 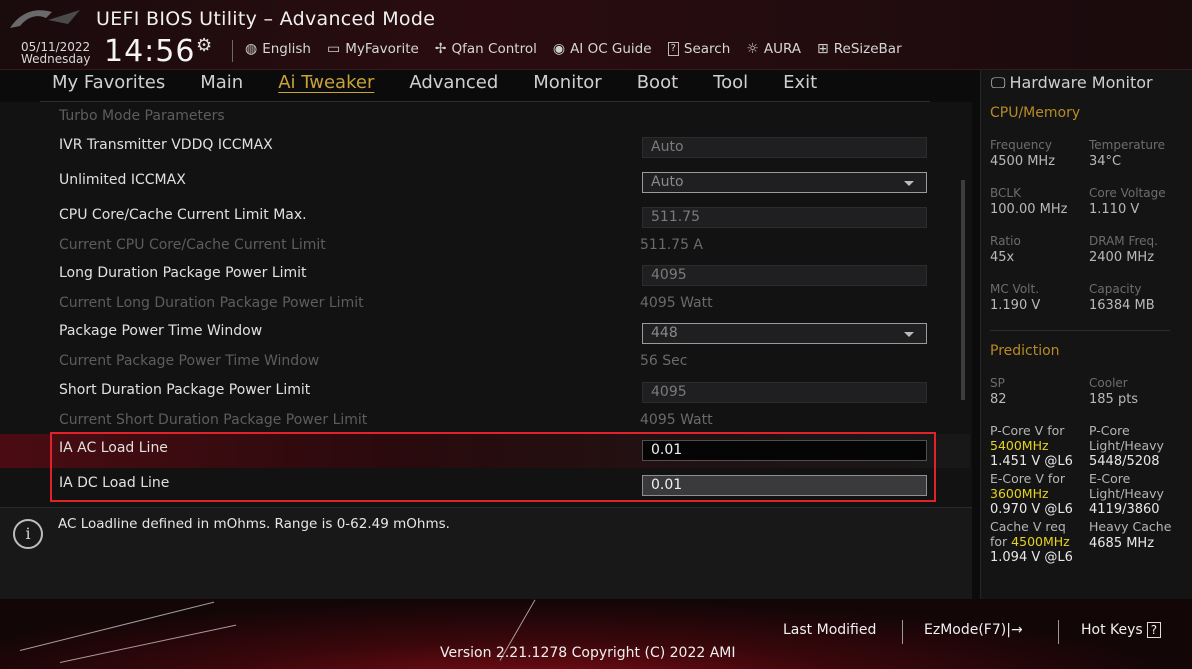 What do you see at coordinates (1121, 630) in the screenshot?
I see `hot-keys-button: Hot Keys?` at bounding box center [1121, 630].